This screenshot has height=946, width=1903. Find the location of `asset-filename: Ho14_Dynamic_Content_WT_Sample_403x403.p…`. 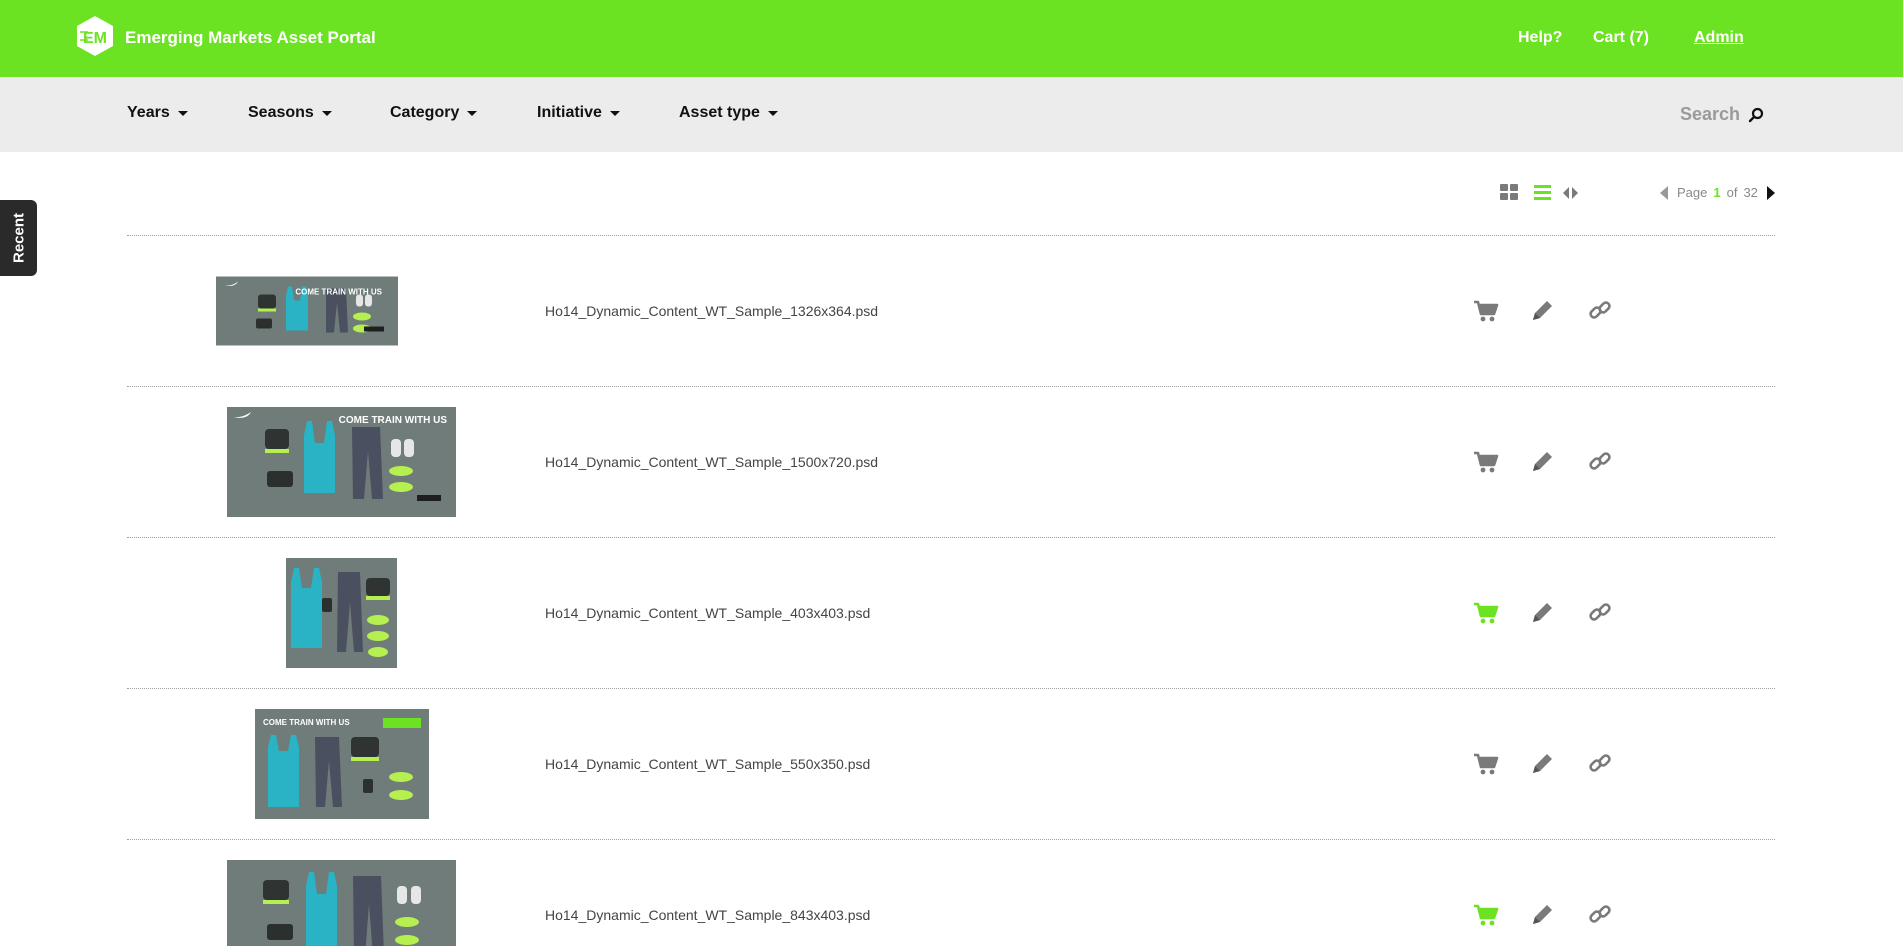

asset-filename: Ho14_Dynamic_Content_WT_Sample_403x403.p… is located at coordinates (707, 613).